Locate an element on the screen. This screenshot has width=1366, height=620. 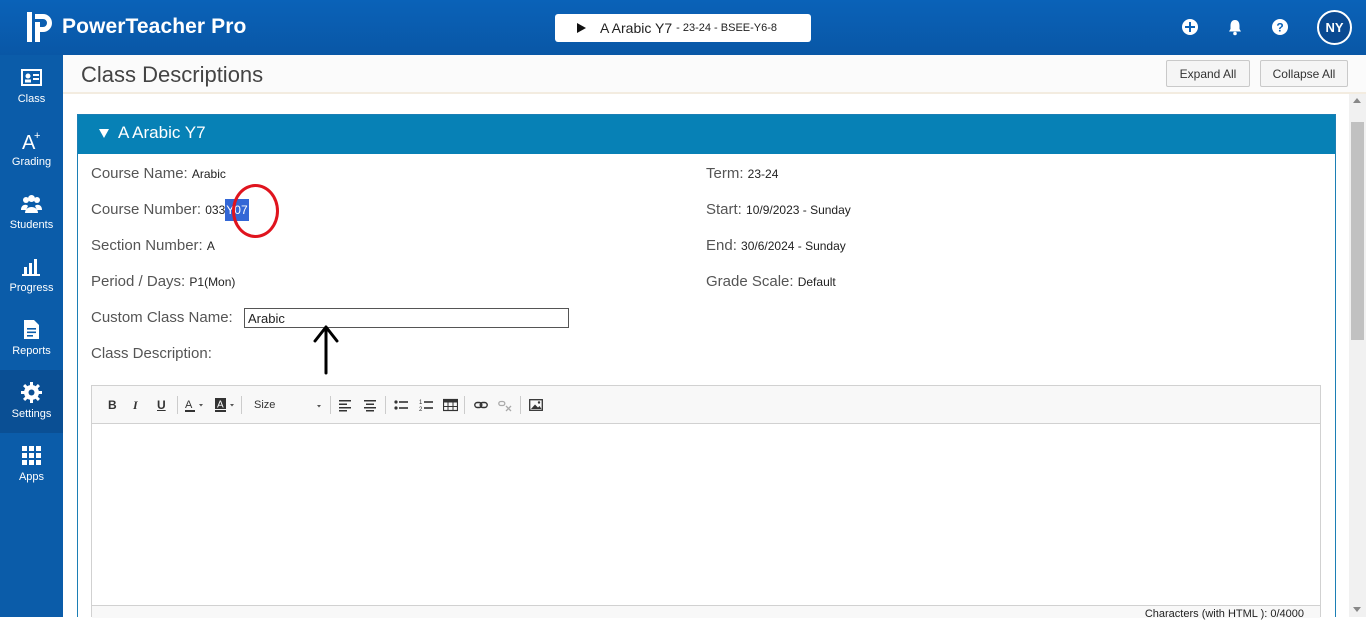
students-icon is located at coordinates (31, 204).